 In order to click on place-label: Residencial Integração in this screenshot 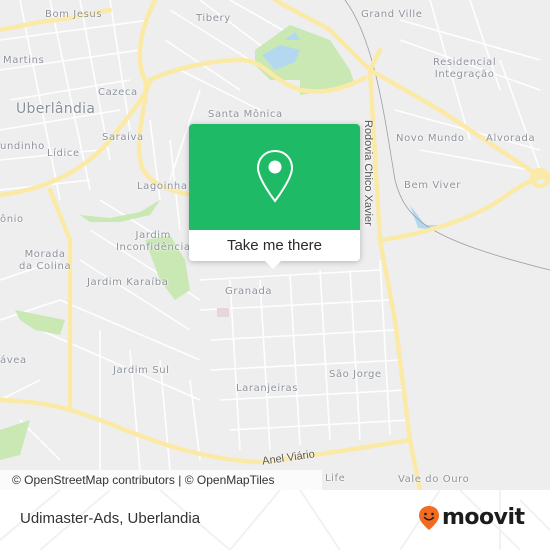, I will do `click(465, 68)`.